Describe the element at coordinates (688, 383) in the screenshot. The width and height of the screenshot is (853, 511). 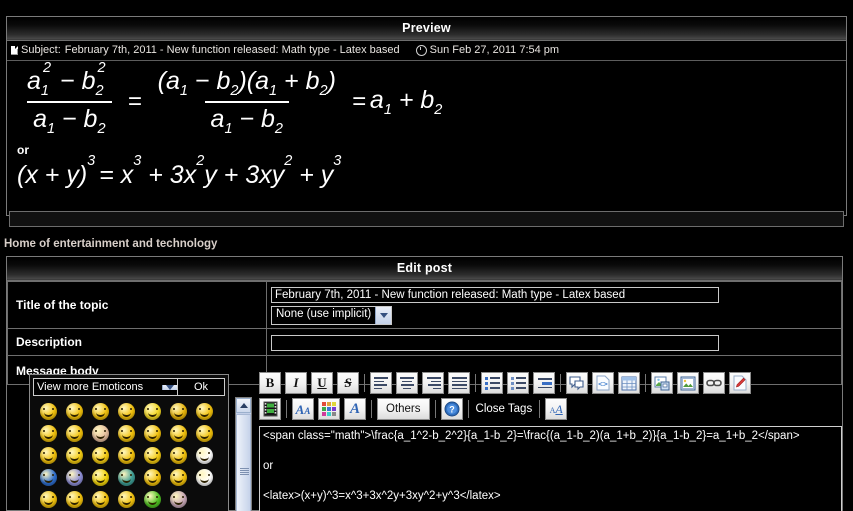
I see `insert-image-button` at that location.